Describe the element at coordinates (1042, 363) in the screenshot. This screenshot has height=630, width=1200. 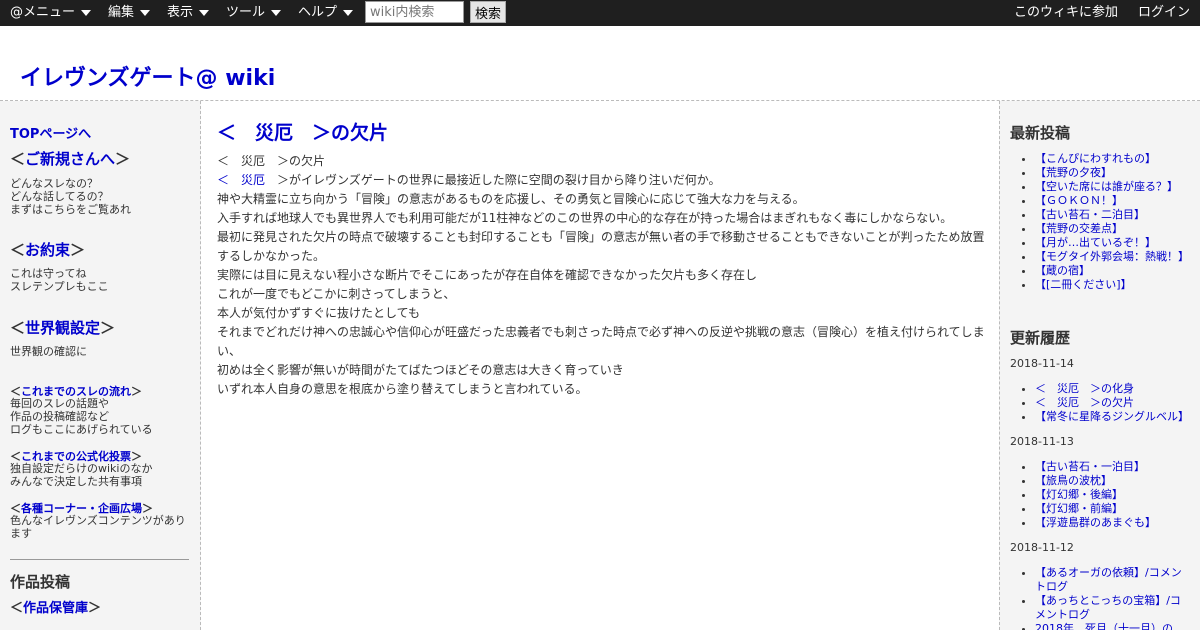
I see `history-date: 2018-11-14` at that location.